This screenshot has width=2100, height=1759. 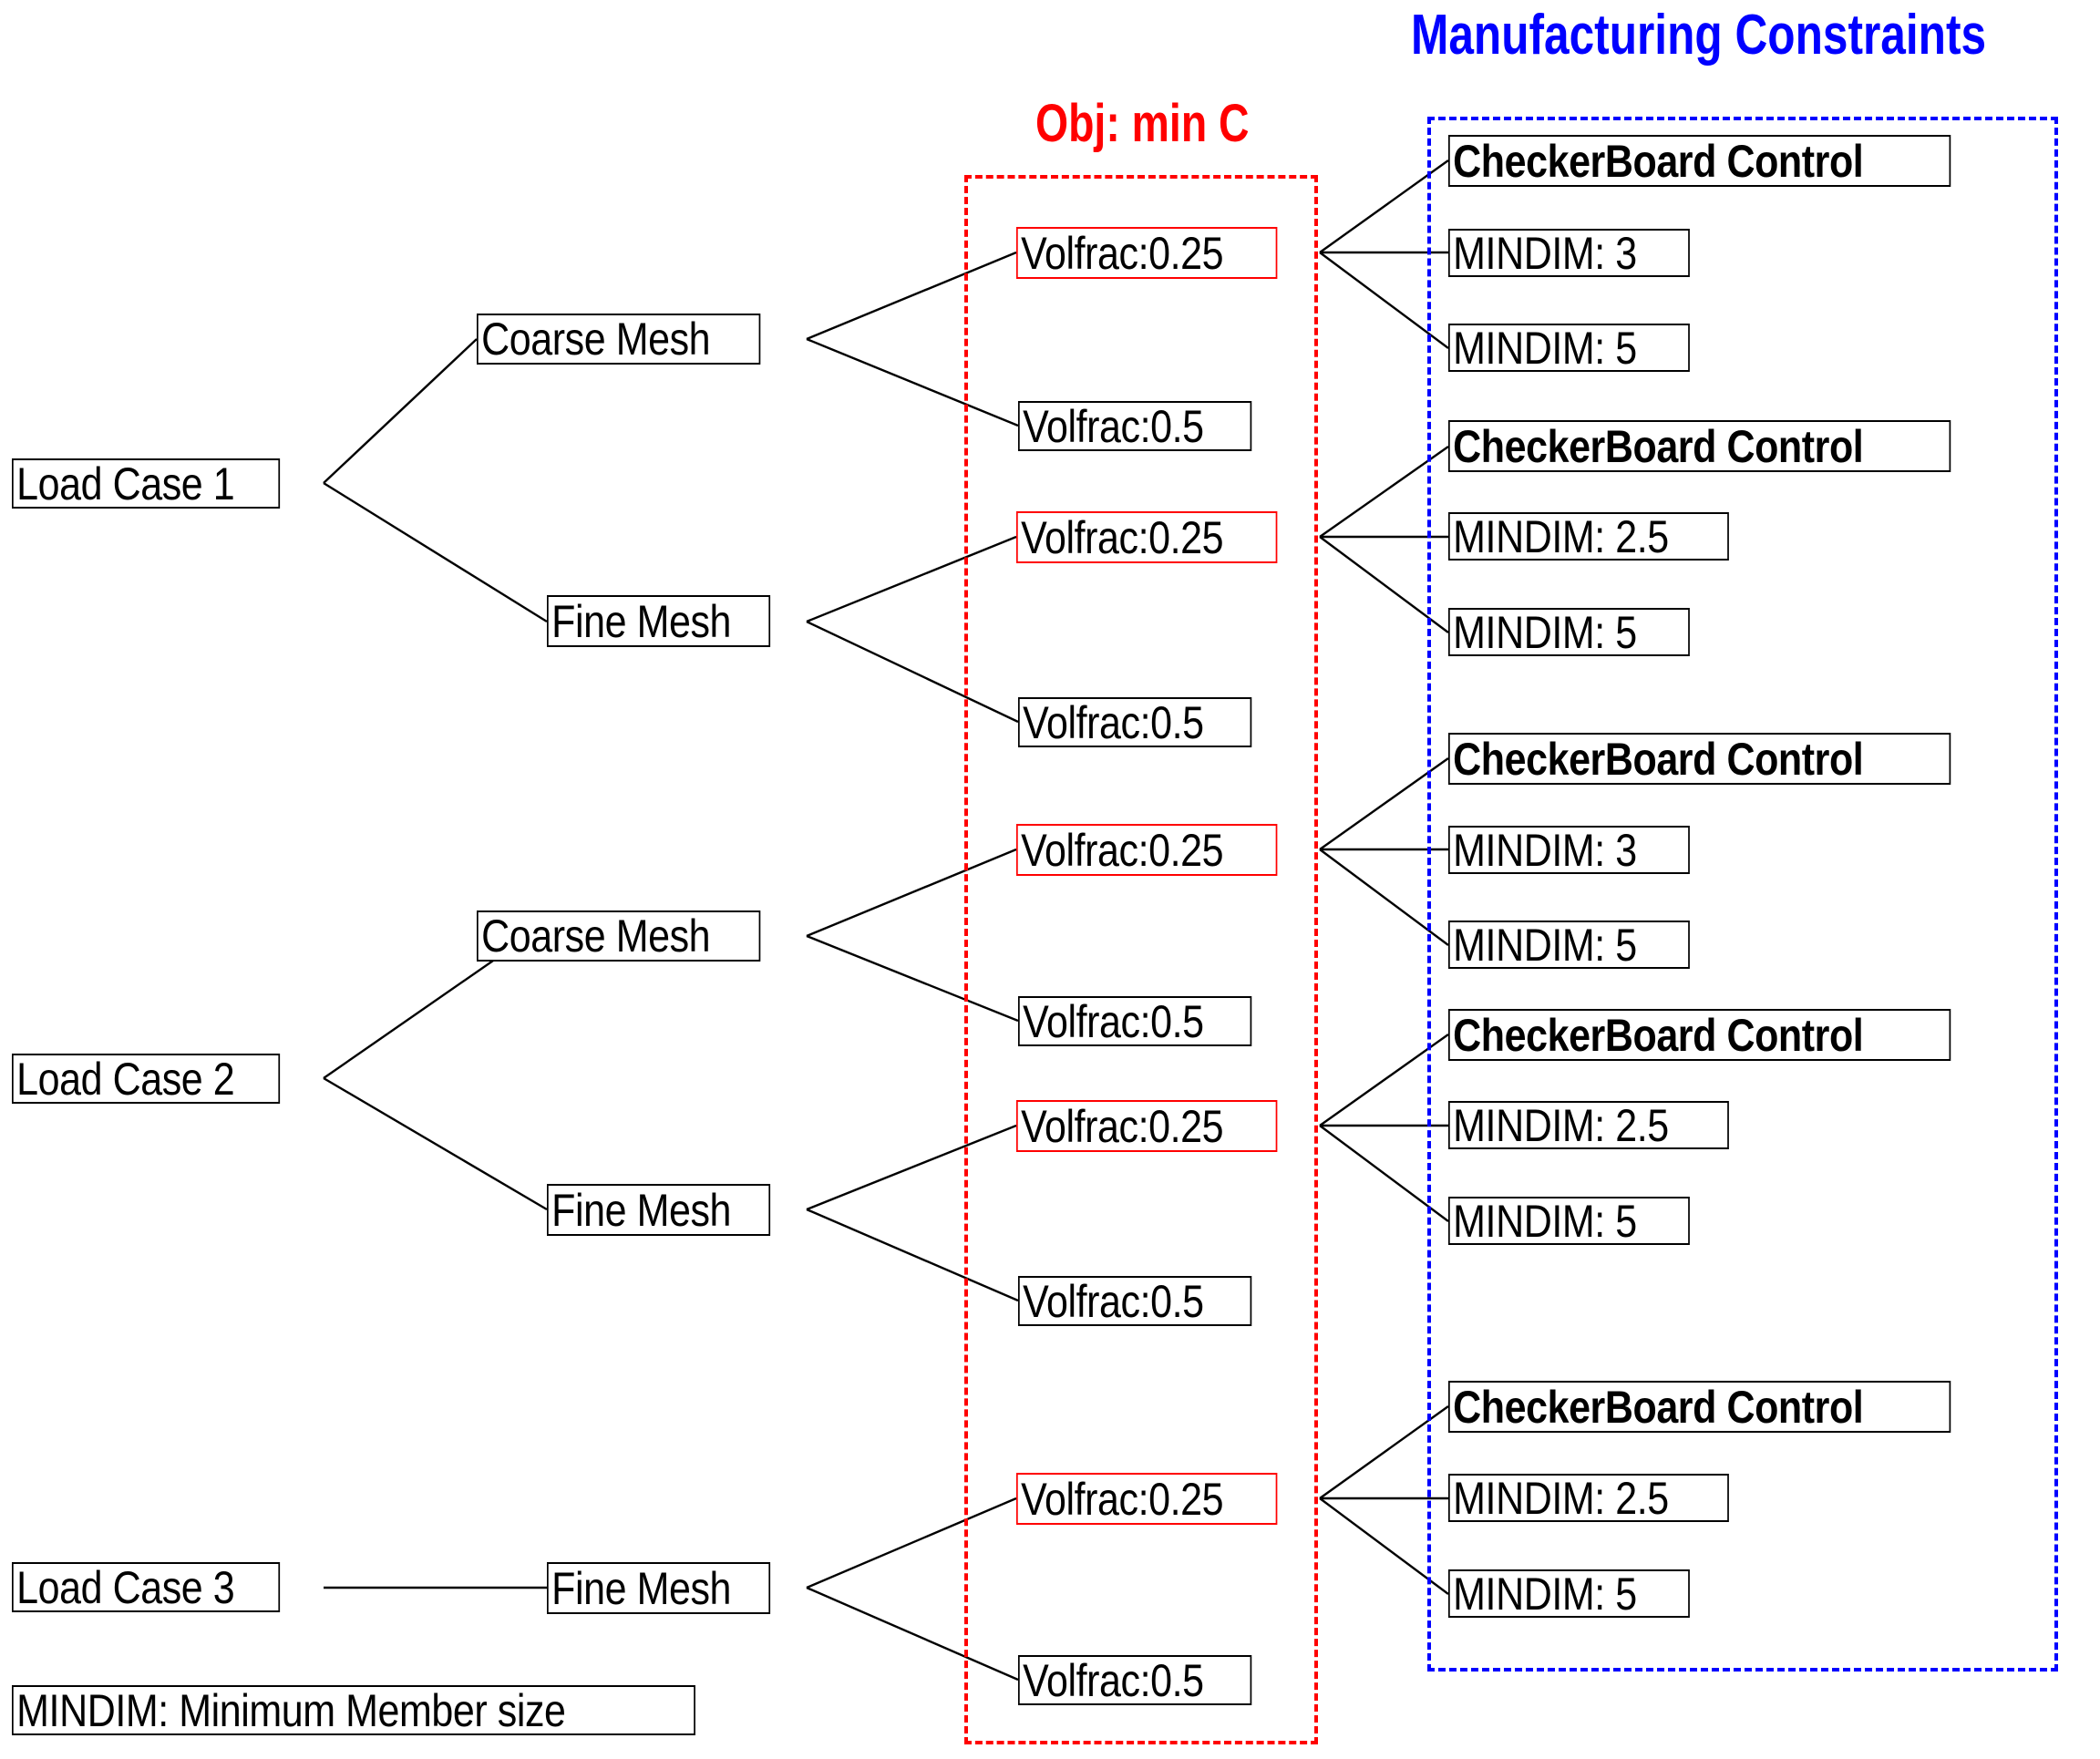 I want to click on edge-lc2-fine, so click(x=436, y=1143).